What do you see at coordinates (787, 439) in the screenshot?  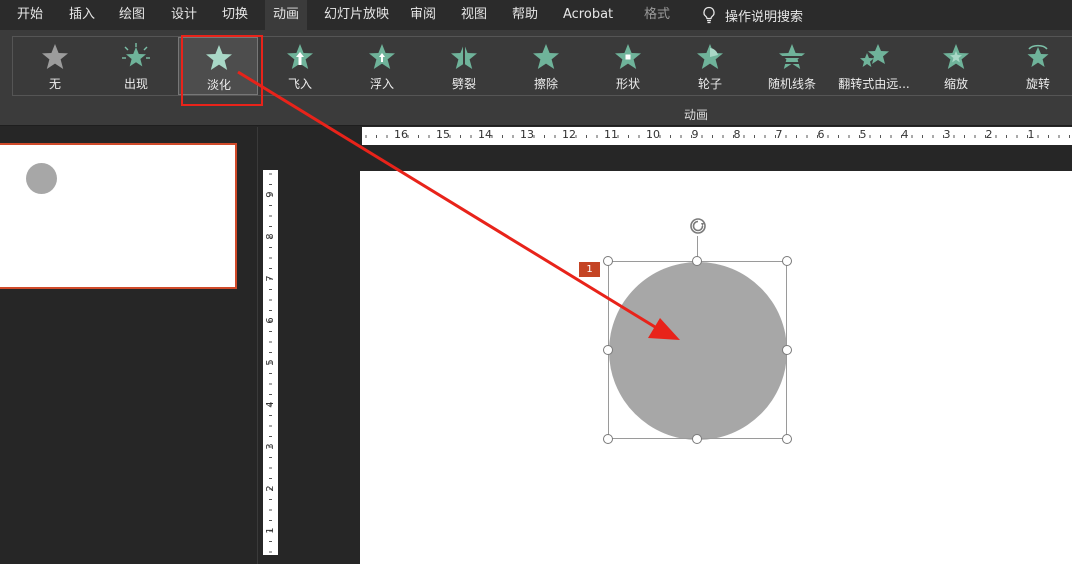 I see `resize-handle-bottom-right` at bounding box center [787, 439].